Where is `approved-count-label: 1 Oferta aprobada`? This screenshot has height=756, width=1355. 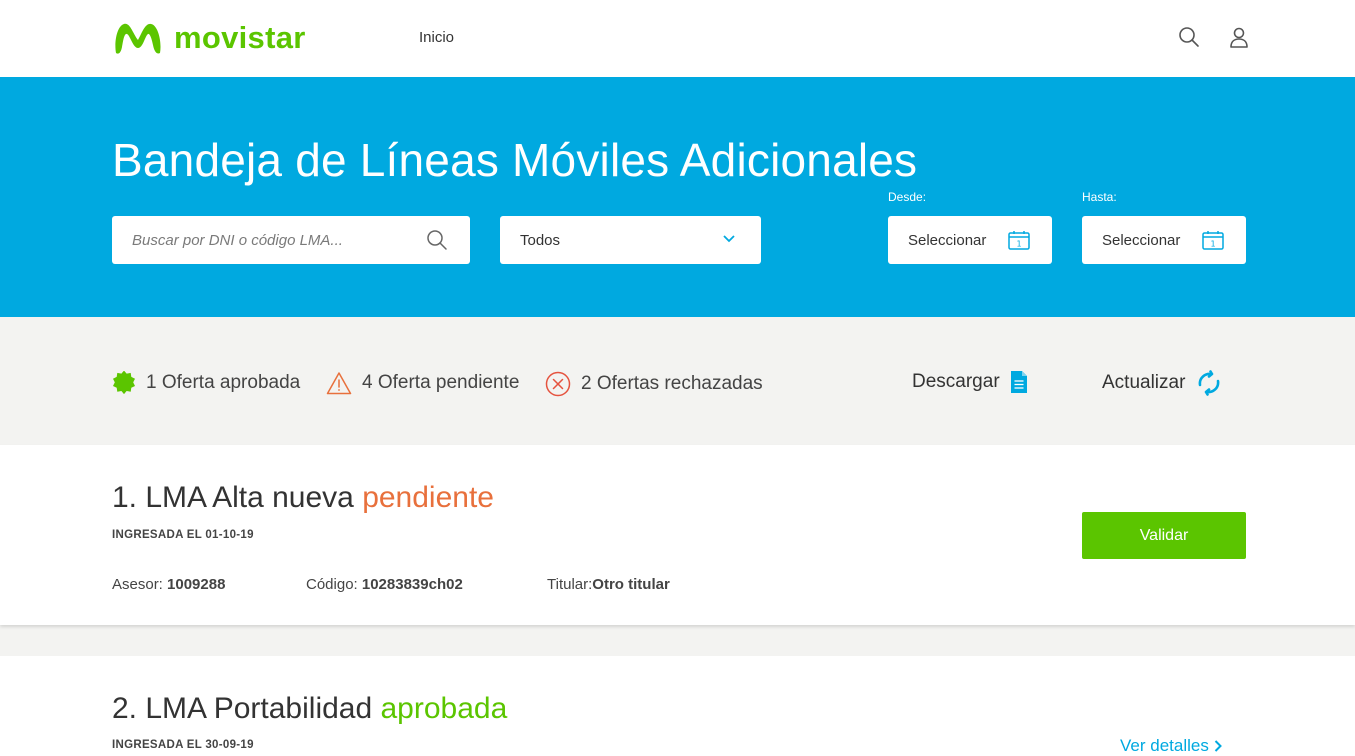 approved-count-label: 1 Oferta aprobada is located at coordinates (223, 382).